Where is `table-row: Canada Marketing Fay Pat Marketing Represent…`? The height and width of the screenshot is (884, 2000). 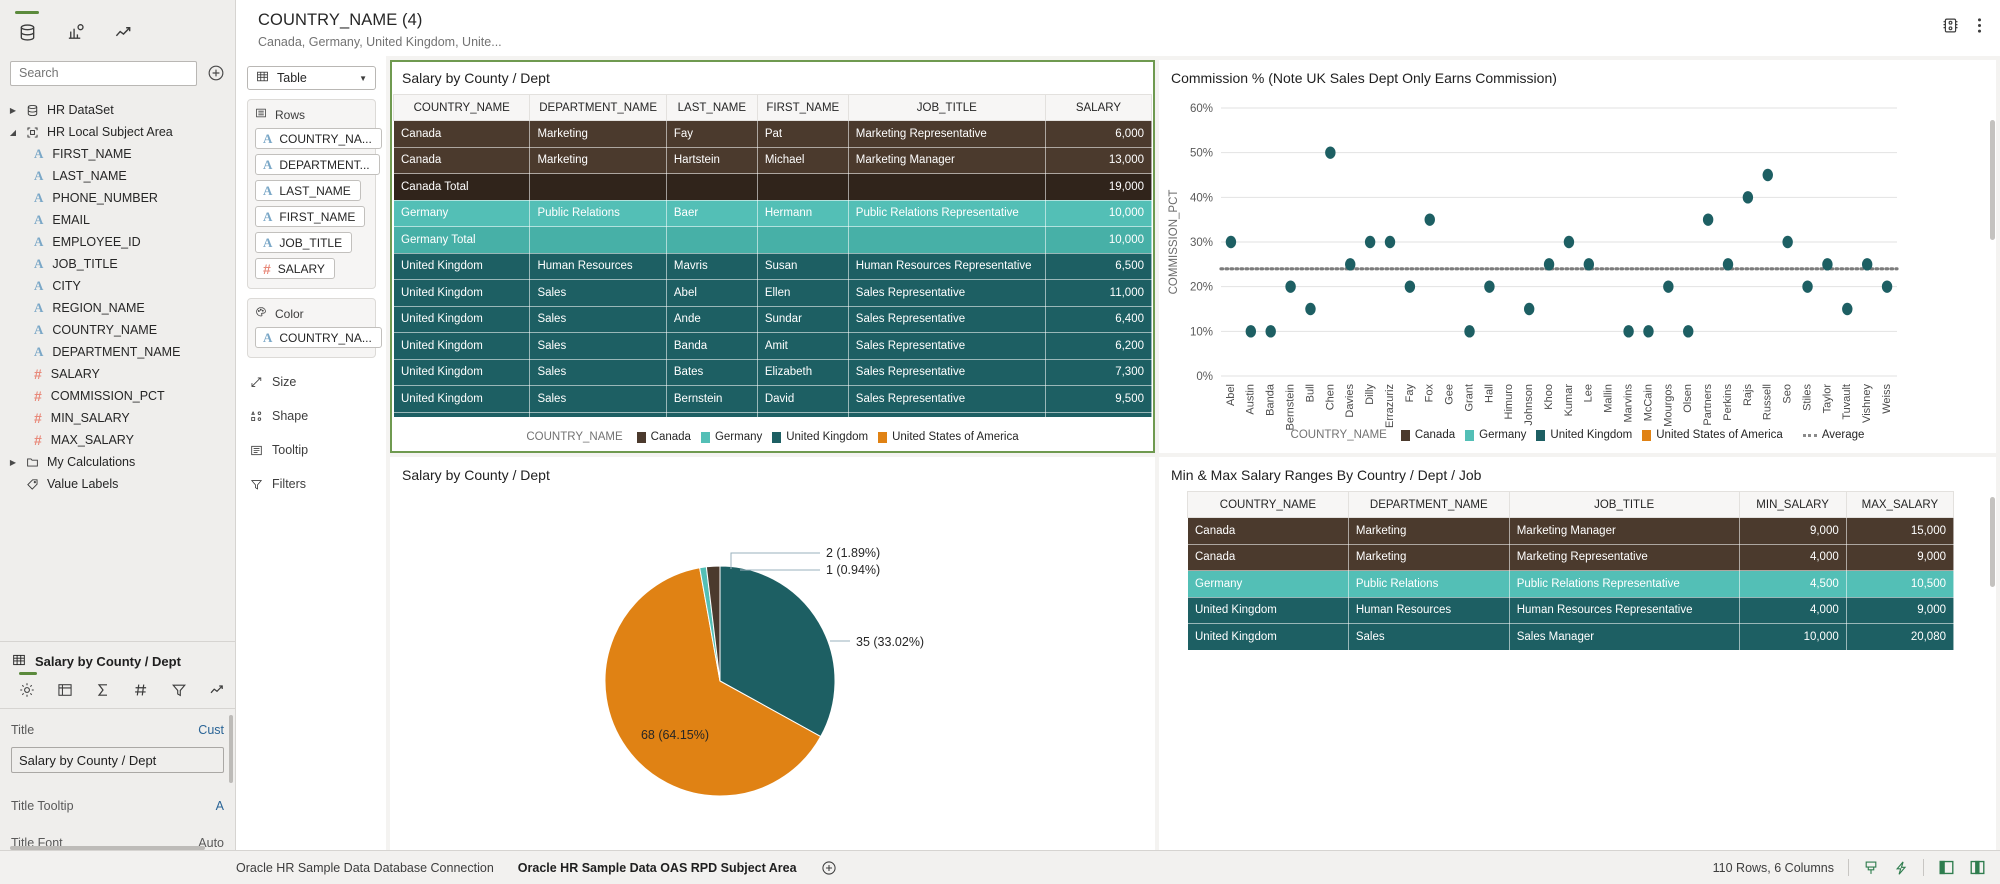 table-row: Canada Marketing Fay Pat Marketing Represent… is located at coordinates (772, 134).